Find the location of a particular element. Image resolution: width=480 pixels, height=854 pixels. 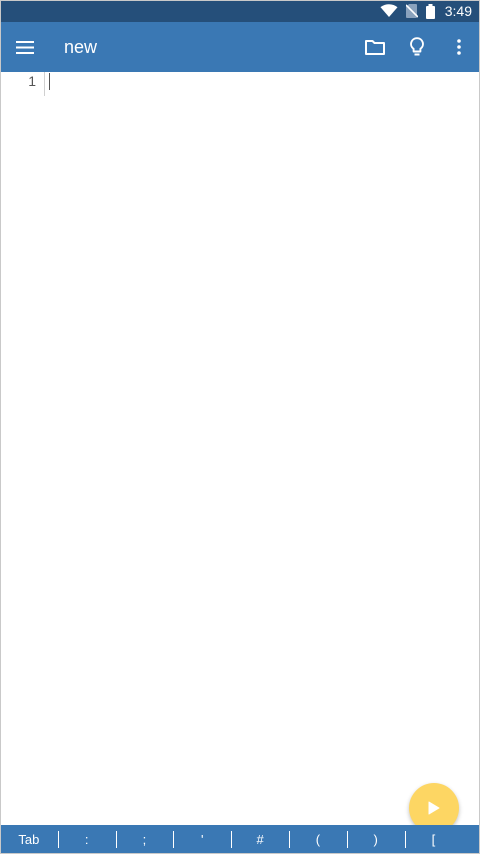

more-vert-icon is located at coordinates (459, 47).